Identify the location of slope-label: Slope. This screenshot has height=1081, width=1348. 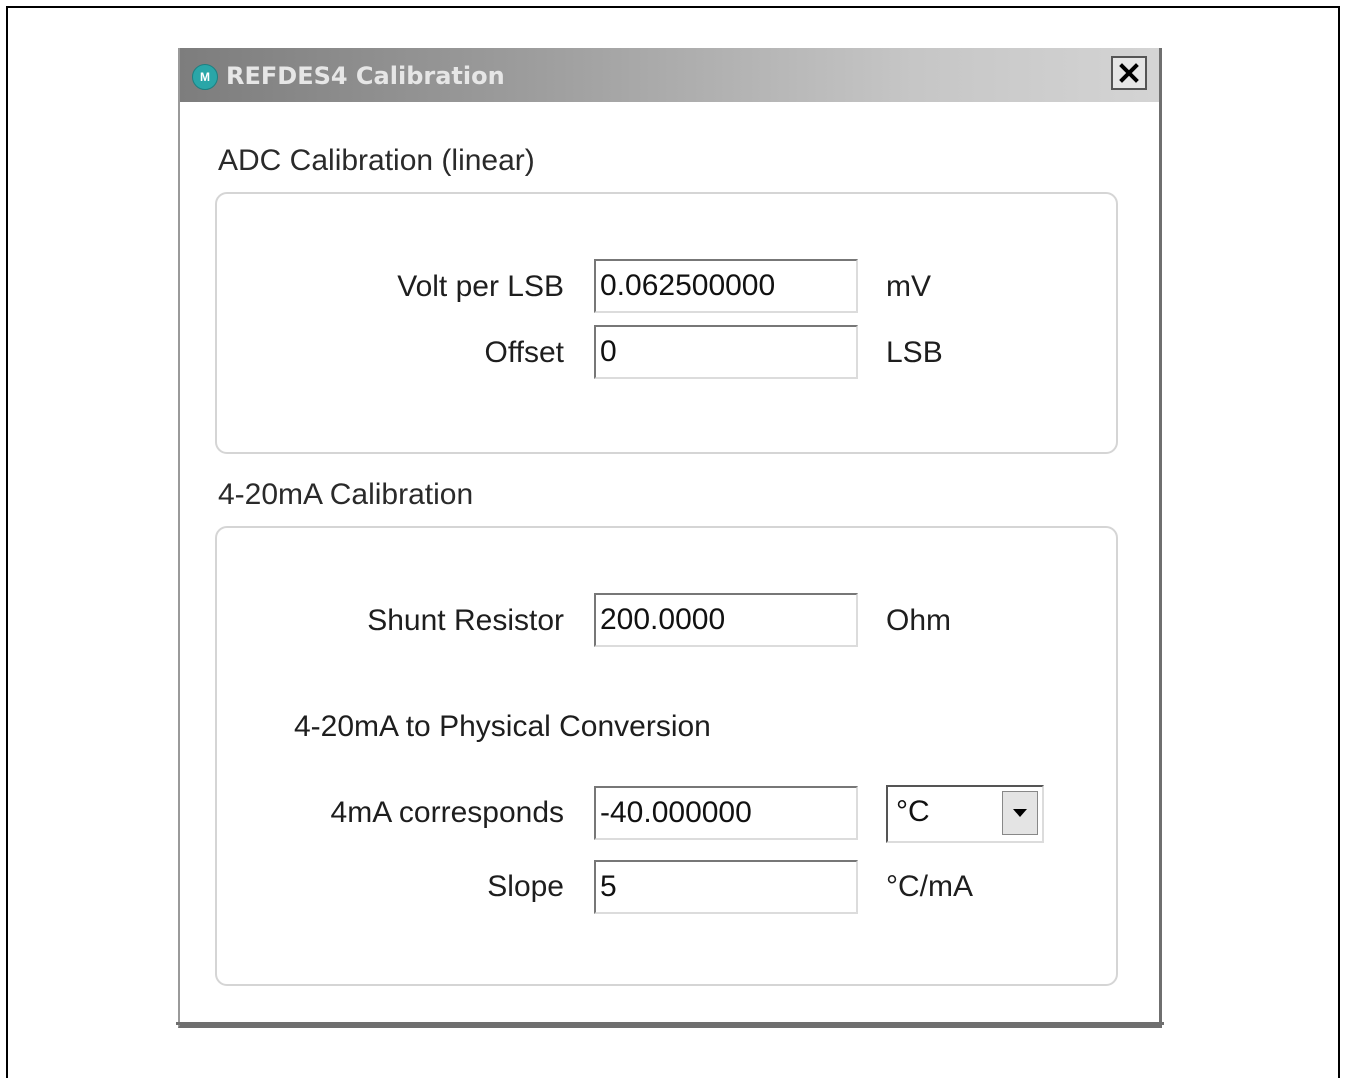
(525, 886).